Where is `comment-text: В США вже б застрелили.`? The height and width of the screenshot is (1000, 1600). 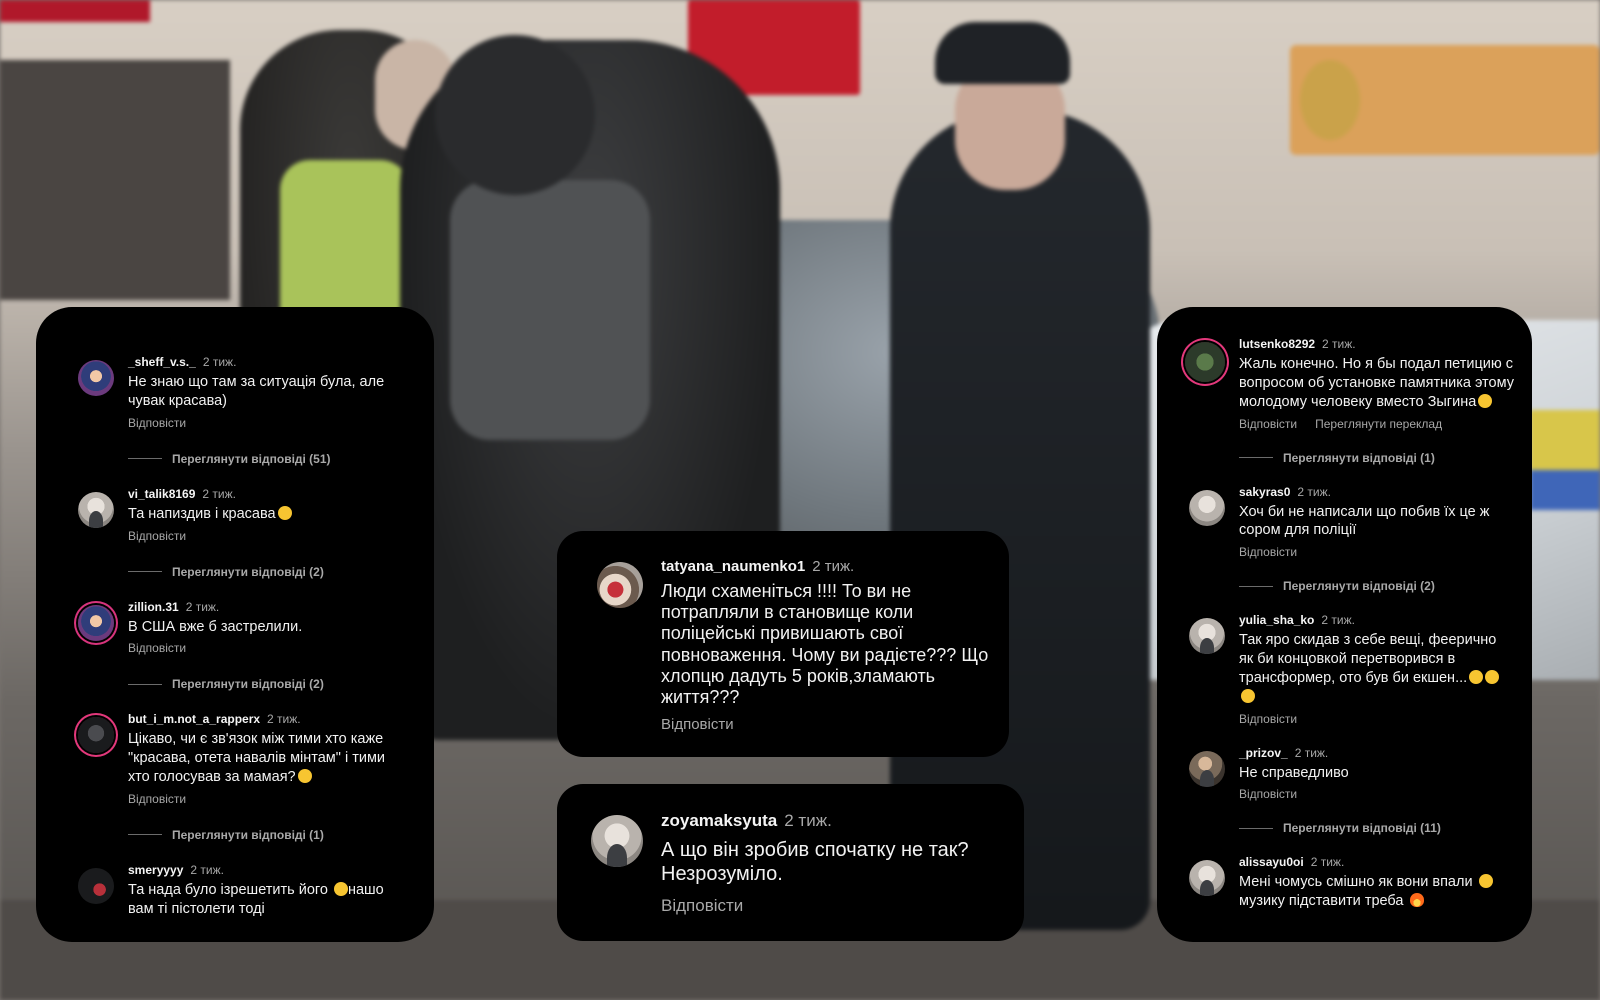
comment-text: В США вже б застрелили. is located at coordinates (215, 626).